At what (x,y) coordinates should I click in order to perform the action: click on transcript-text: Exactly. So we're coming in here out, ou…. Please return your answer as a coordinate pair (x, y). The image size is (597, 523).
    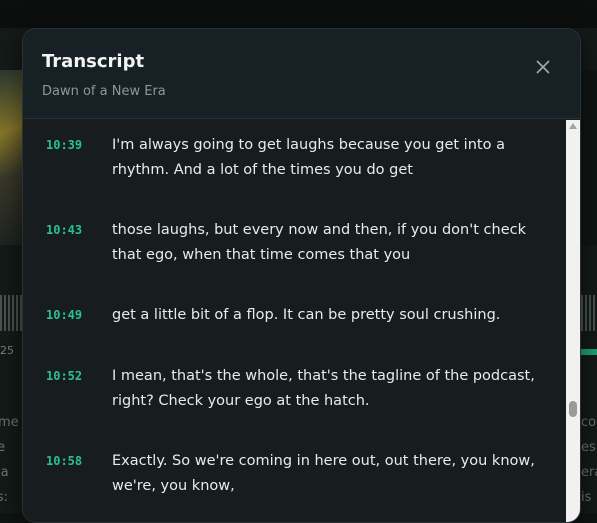
    Looking at the image, I should click on (323, 473).